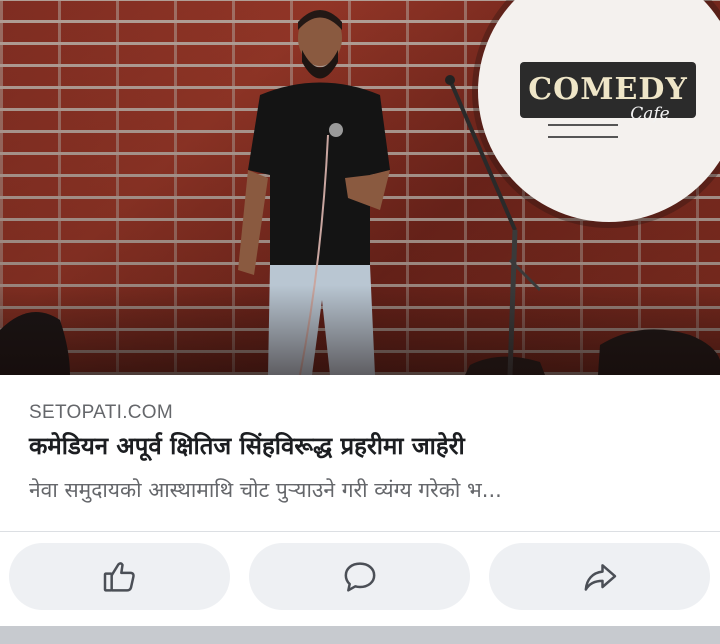 Image resolution: width=720 pixels, height=644 pixels. What do you see at coordinates (360, 531) in the screenshot?
I see `divider` at bounding box center [360, 531].